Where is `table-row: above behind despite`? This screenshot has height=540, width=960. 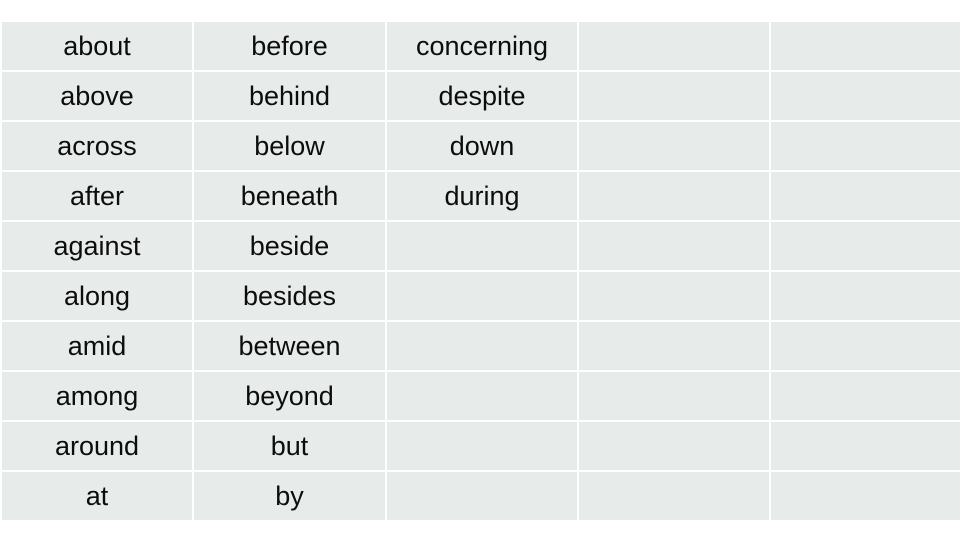 table-row: above behind despite is located at coordinates (481, 96).